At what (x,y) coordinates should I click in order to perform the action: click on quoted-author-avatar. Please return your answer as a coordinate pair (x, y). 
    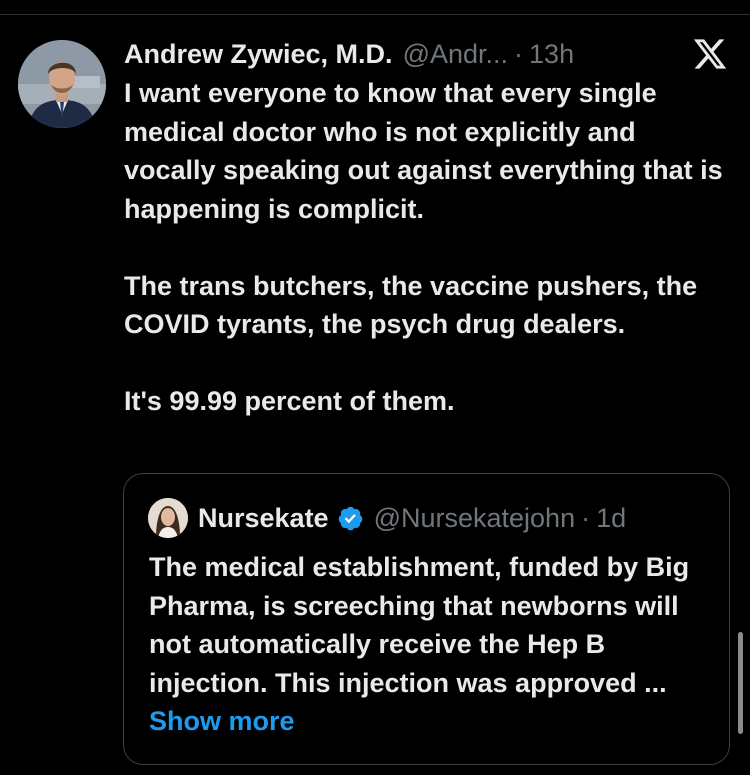
    Looking at the image, I should click on (168, 518).